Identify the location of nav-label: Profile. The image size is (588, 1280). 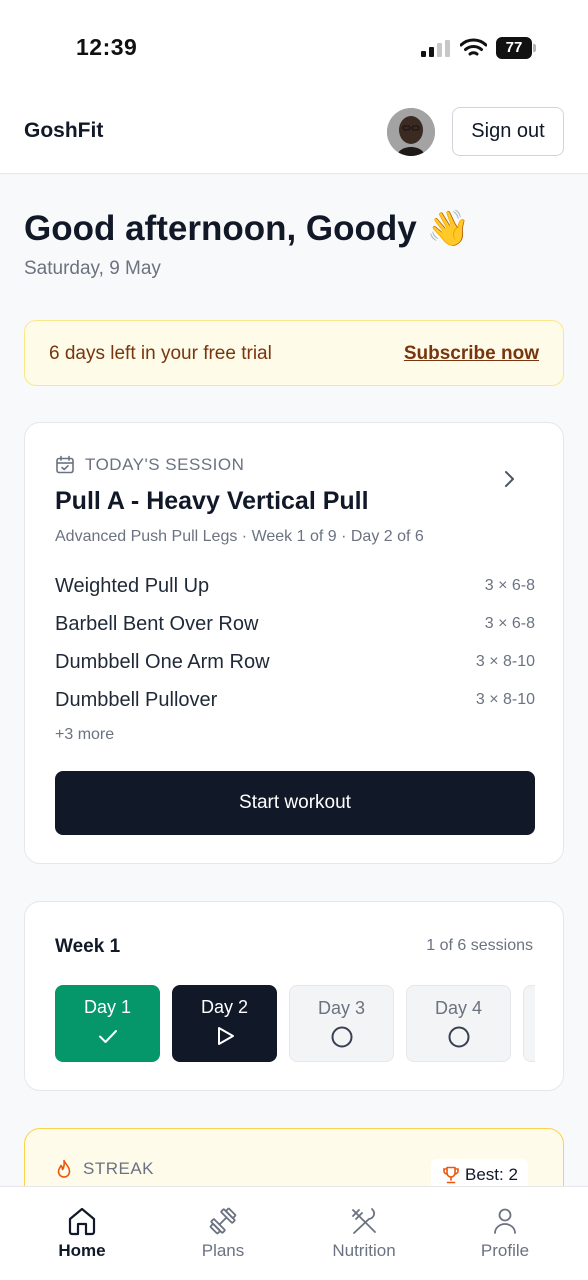
(505, 1250).